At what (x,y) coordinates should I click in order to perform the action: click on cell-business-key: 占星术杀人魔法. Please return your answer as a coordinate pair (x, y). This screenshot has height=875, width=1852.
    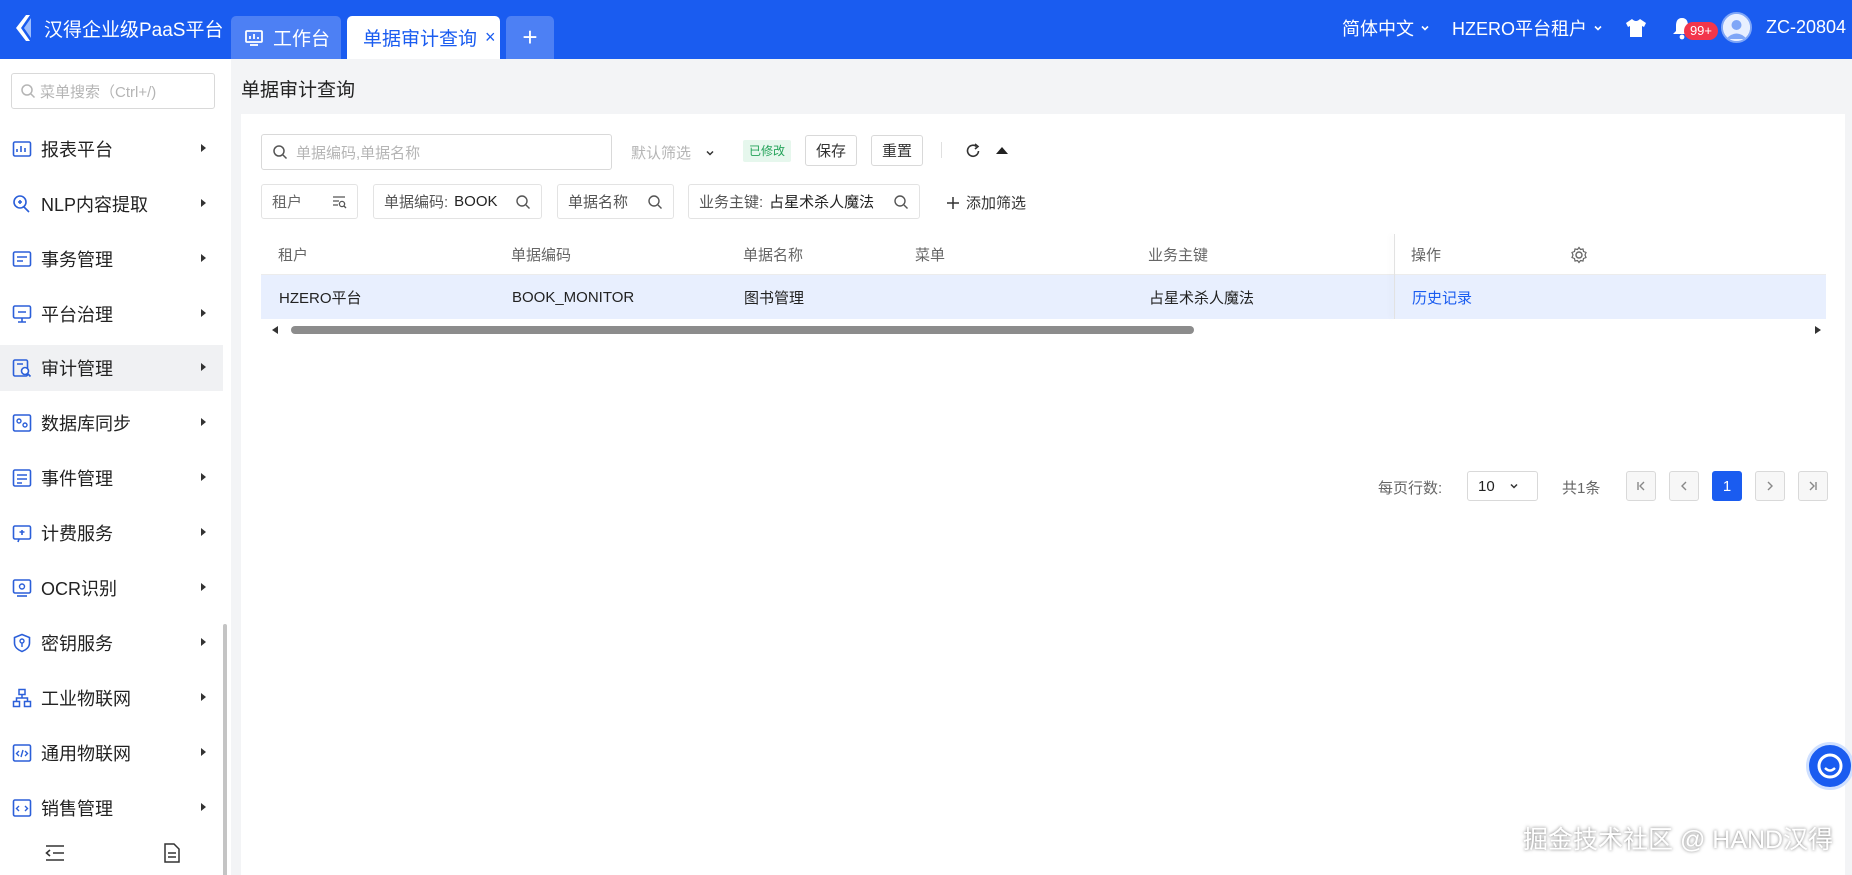
    Looking at the image, I should click on (1202, 298).